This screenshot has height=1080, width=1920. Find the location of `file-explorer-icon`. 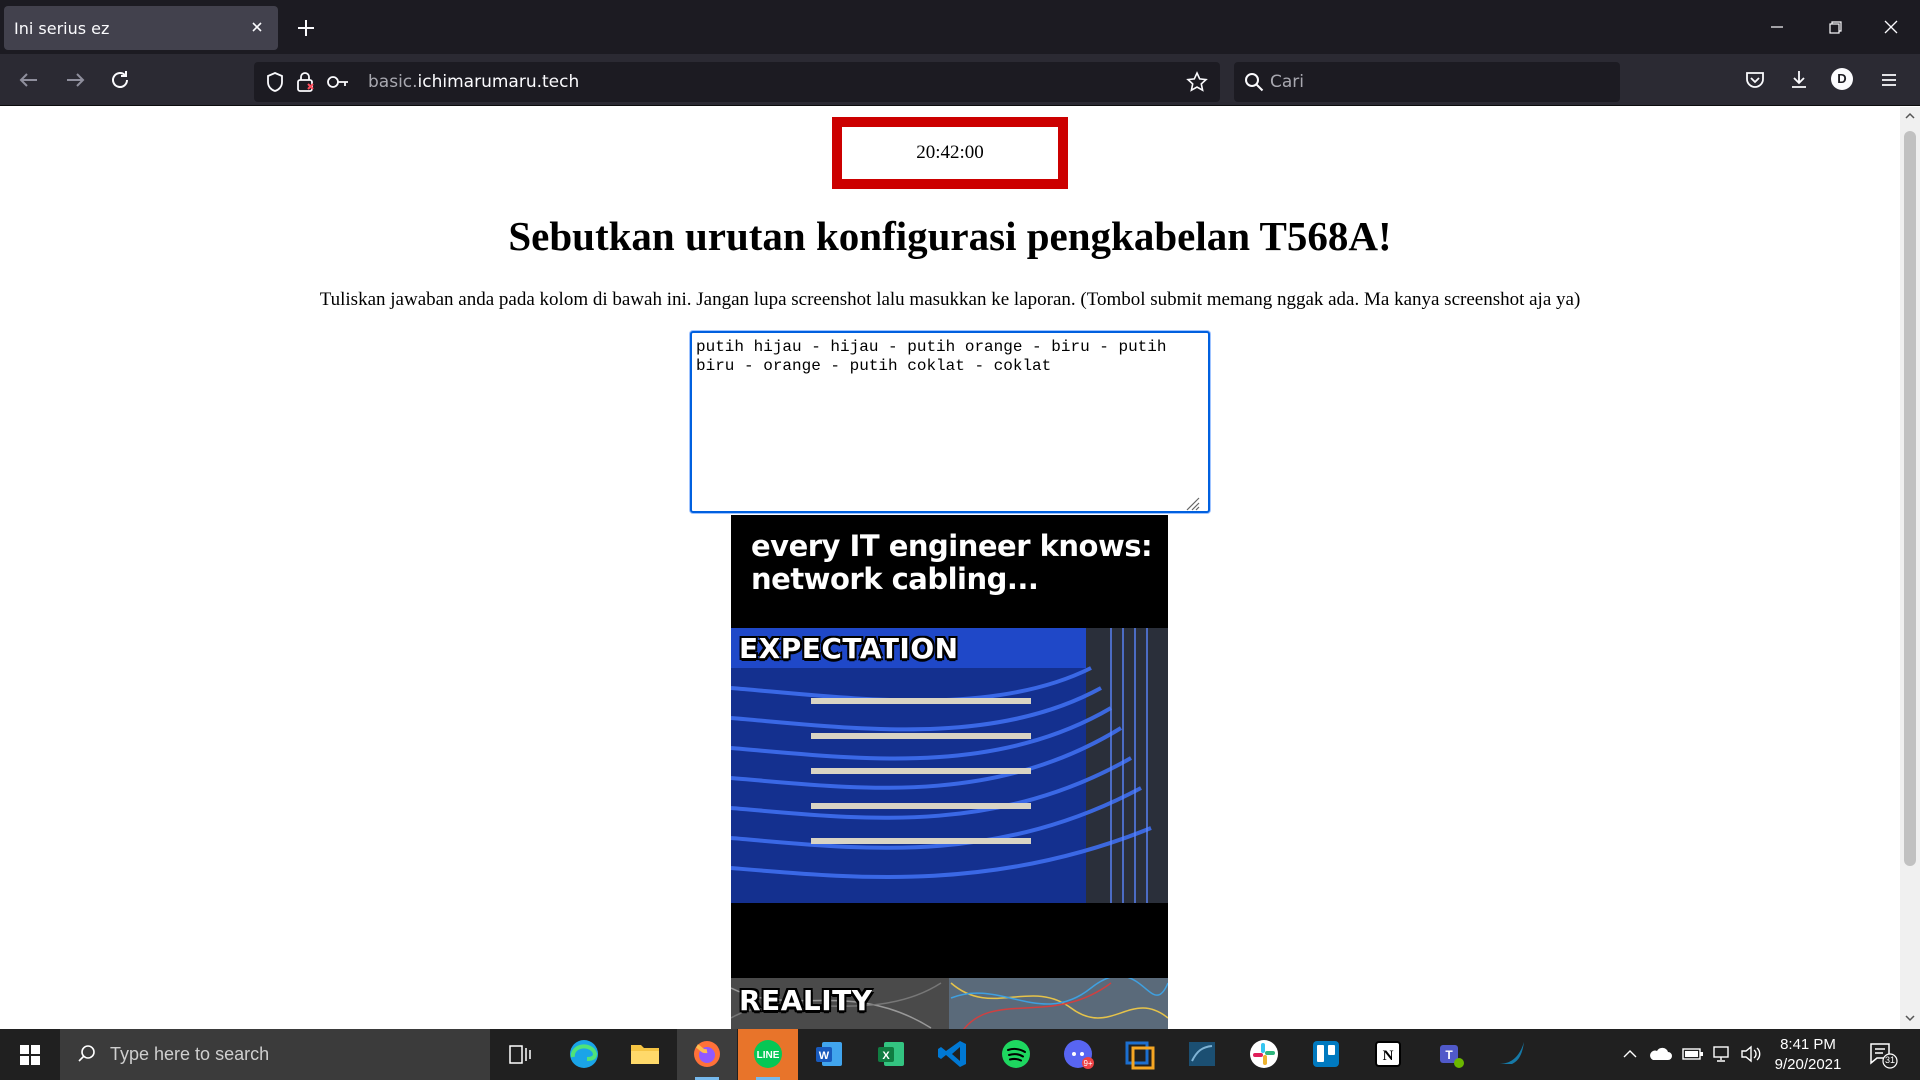

file-explorer-icon is located at coordinates (645, 1054).